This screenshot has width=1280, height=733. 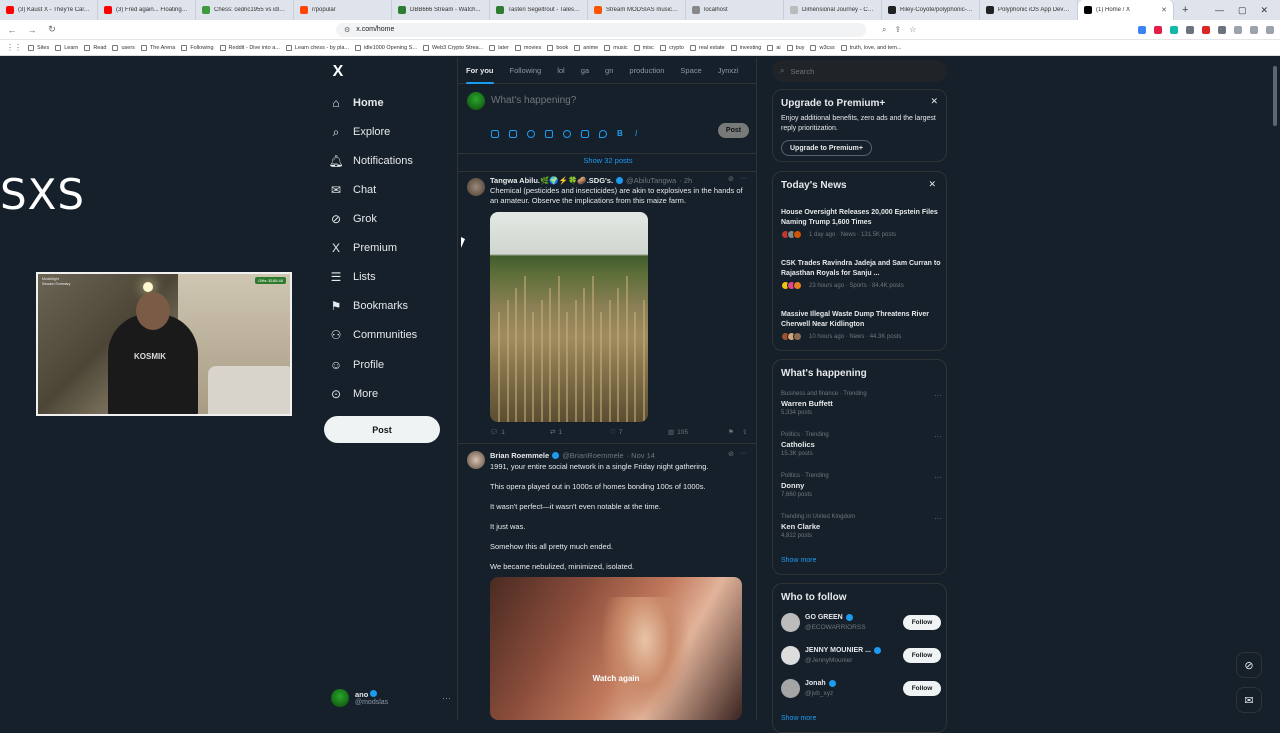 What do you see at coordinates (861, 656) in the screenshot?
I see `follow-suggestion: JENNY MOUNIER ... @JennyMounier Follow` at bounding box center [861, 656].